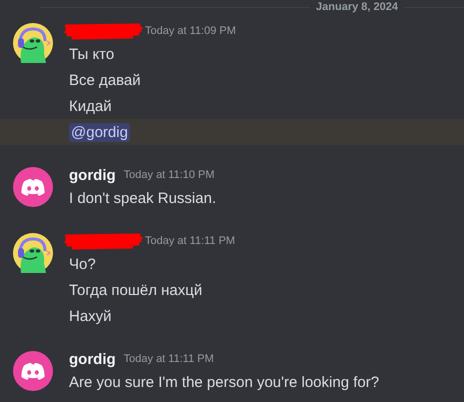 This screenshot has width=464, height=402. I want to click on user-mention: @gordig, so click(99, 132).